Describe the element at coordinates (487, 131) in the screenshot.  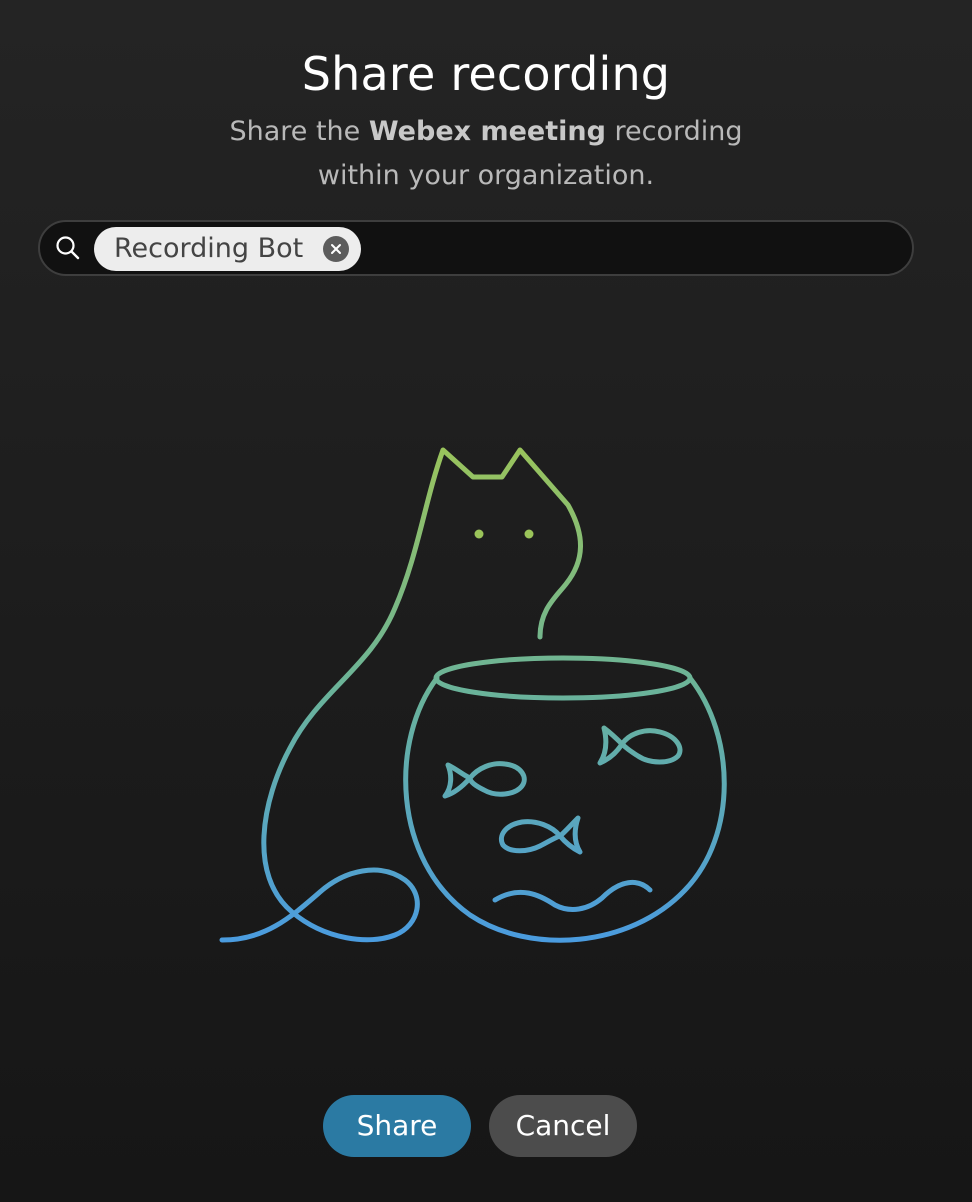
I see `subtitle-emphasis: Webex meeting` at that location.